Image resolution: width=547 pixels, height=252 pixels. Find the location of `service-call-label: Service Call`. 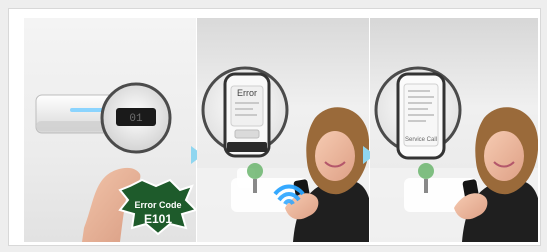

service-call-label: Service Call is located at coordinates (421, 140).